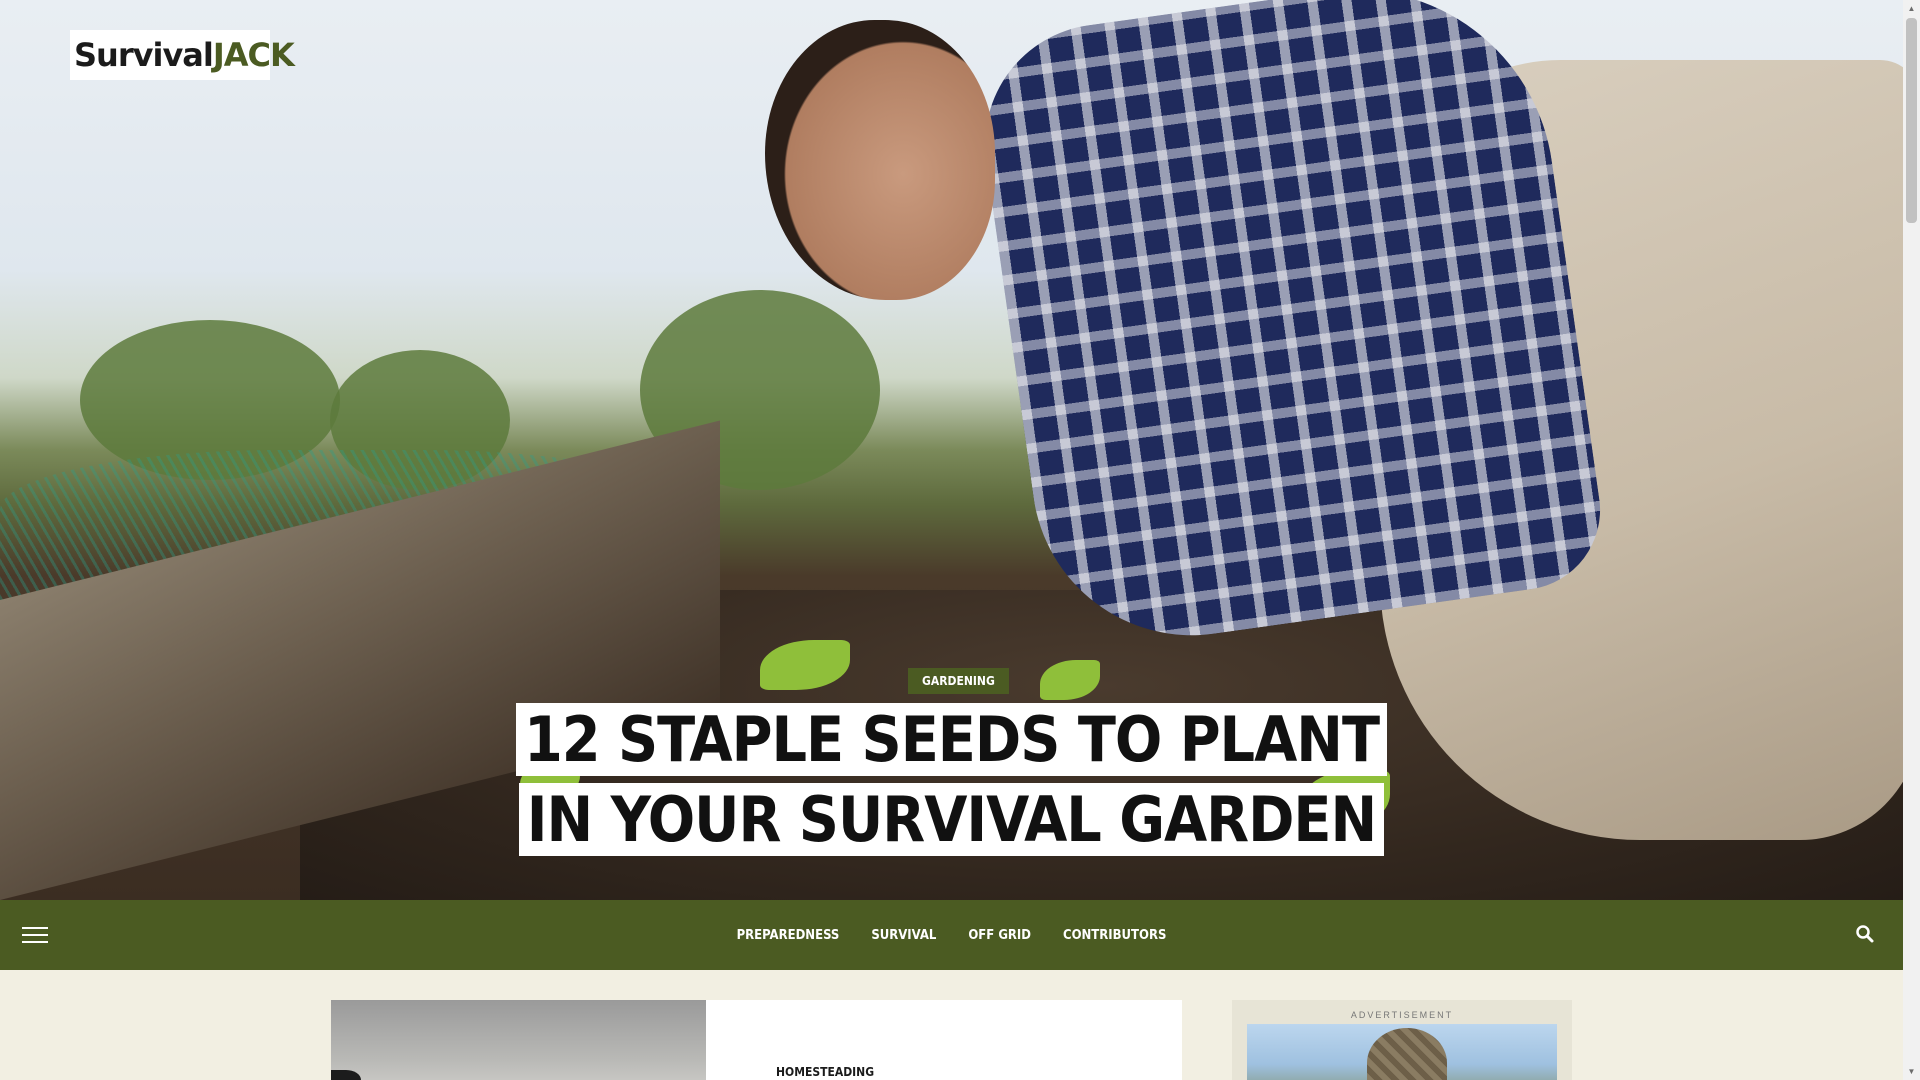  I want to click on hero-category-badge: GARDENING, so click(958, 681).